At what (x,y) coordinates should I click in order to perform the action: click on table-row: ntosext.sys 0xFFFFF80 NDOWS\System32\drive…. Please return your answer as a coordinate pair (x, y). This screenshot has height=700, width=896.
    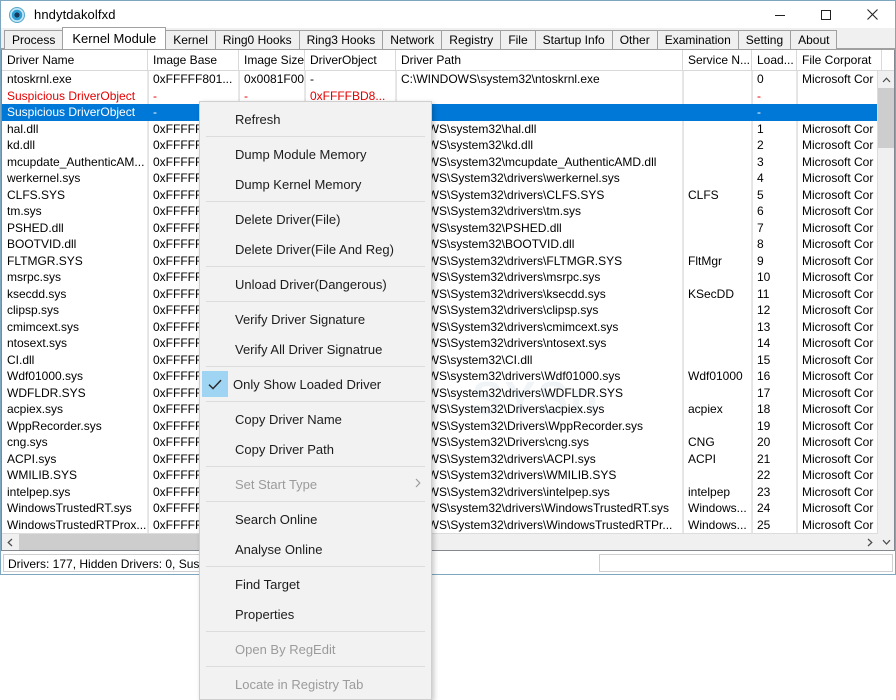
    Looking at the image, I should click on (448, 343).